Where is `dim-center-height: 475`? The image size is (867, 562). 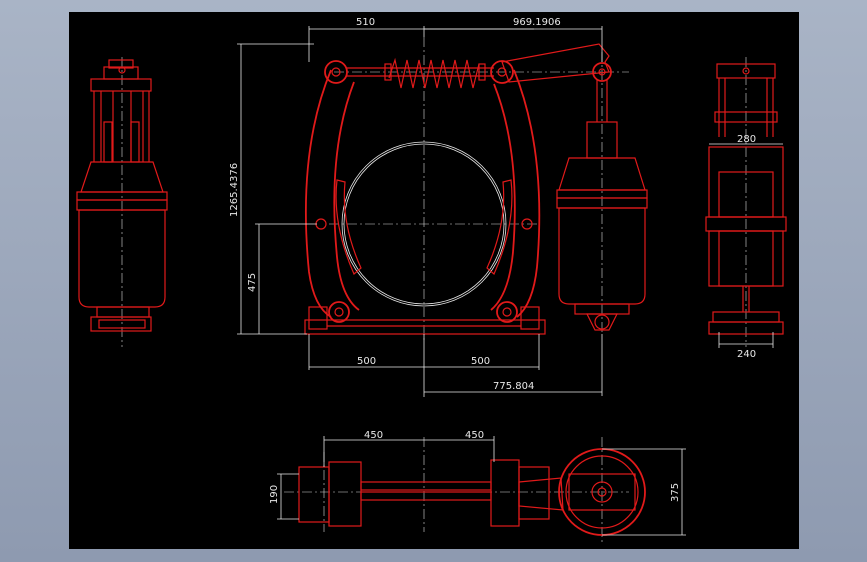
dim-center-height: 475 is located at coordinates (252, 282).